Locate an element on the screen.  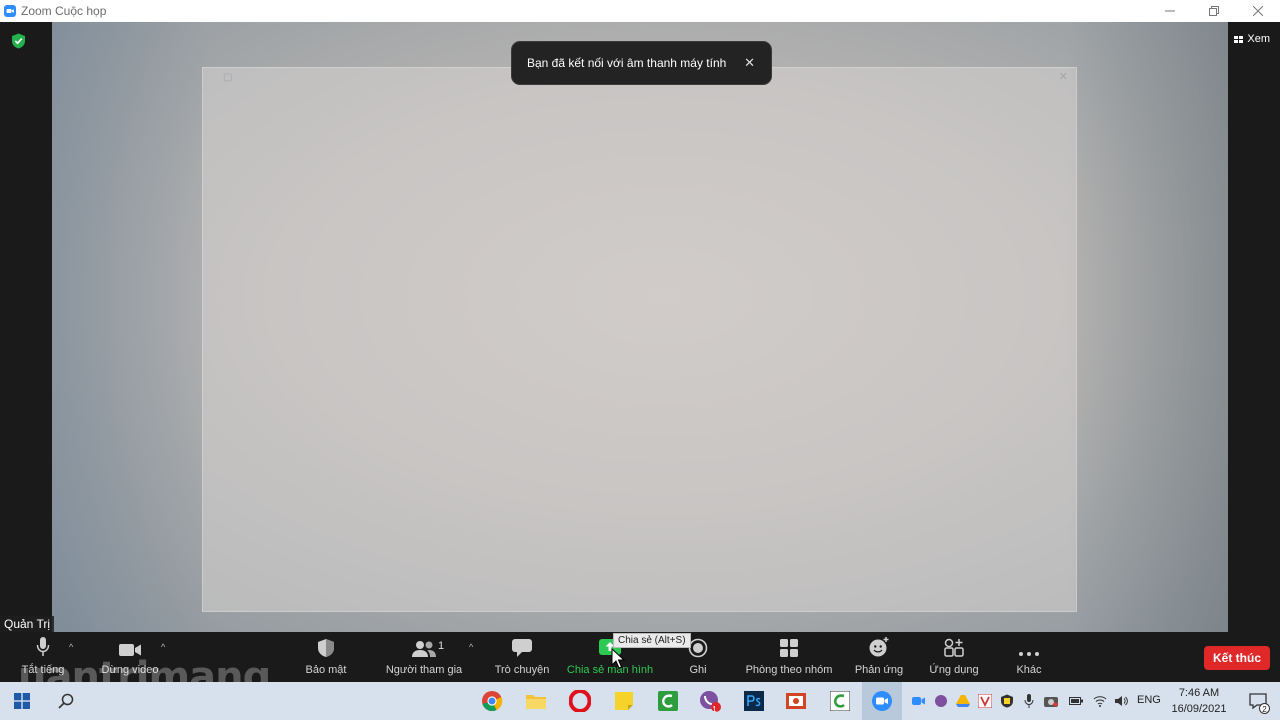
chat-bubble-icon is located at coordinates (522, 648).